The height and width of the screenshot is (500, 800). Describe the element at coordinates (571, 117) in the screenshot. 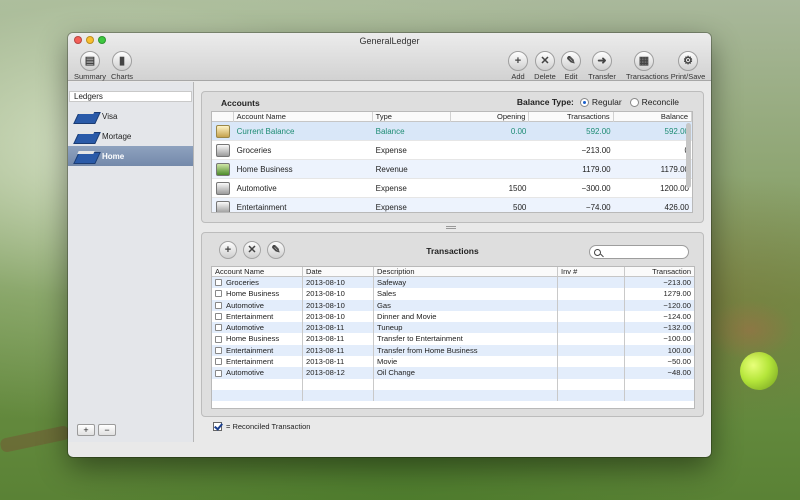

I see `column-header-transactions: Transactions` at that location.